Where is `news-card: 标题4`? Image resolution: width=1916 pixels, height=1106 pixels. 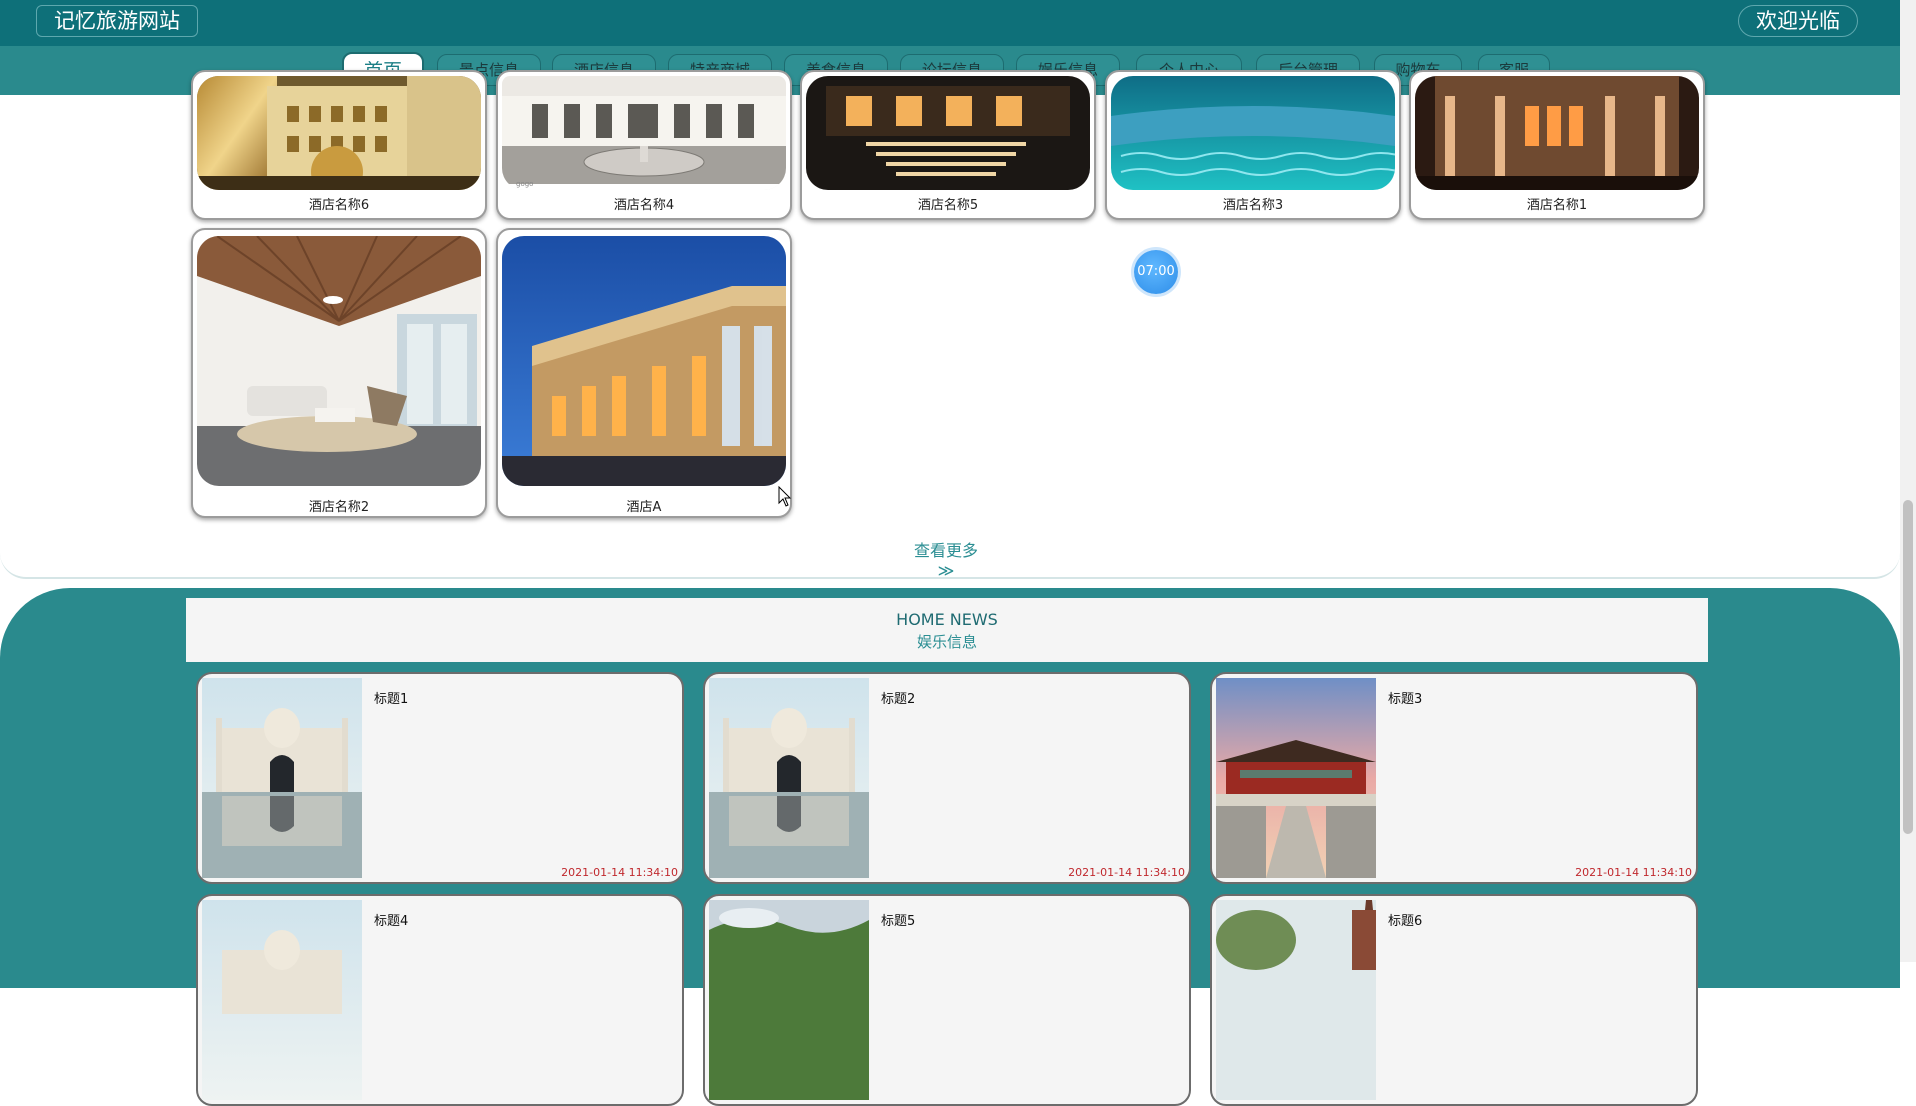
news-card: 标题4 is located at coordinates (440, 1000).